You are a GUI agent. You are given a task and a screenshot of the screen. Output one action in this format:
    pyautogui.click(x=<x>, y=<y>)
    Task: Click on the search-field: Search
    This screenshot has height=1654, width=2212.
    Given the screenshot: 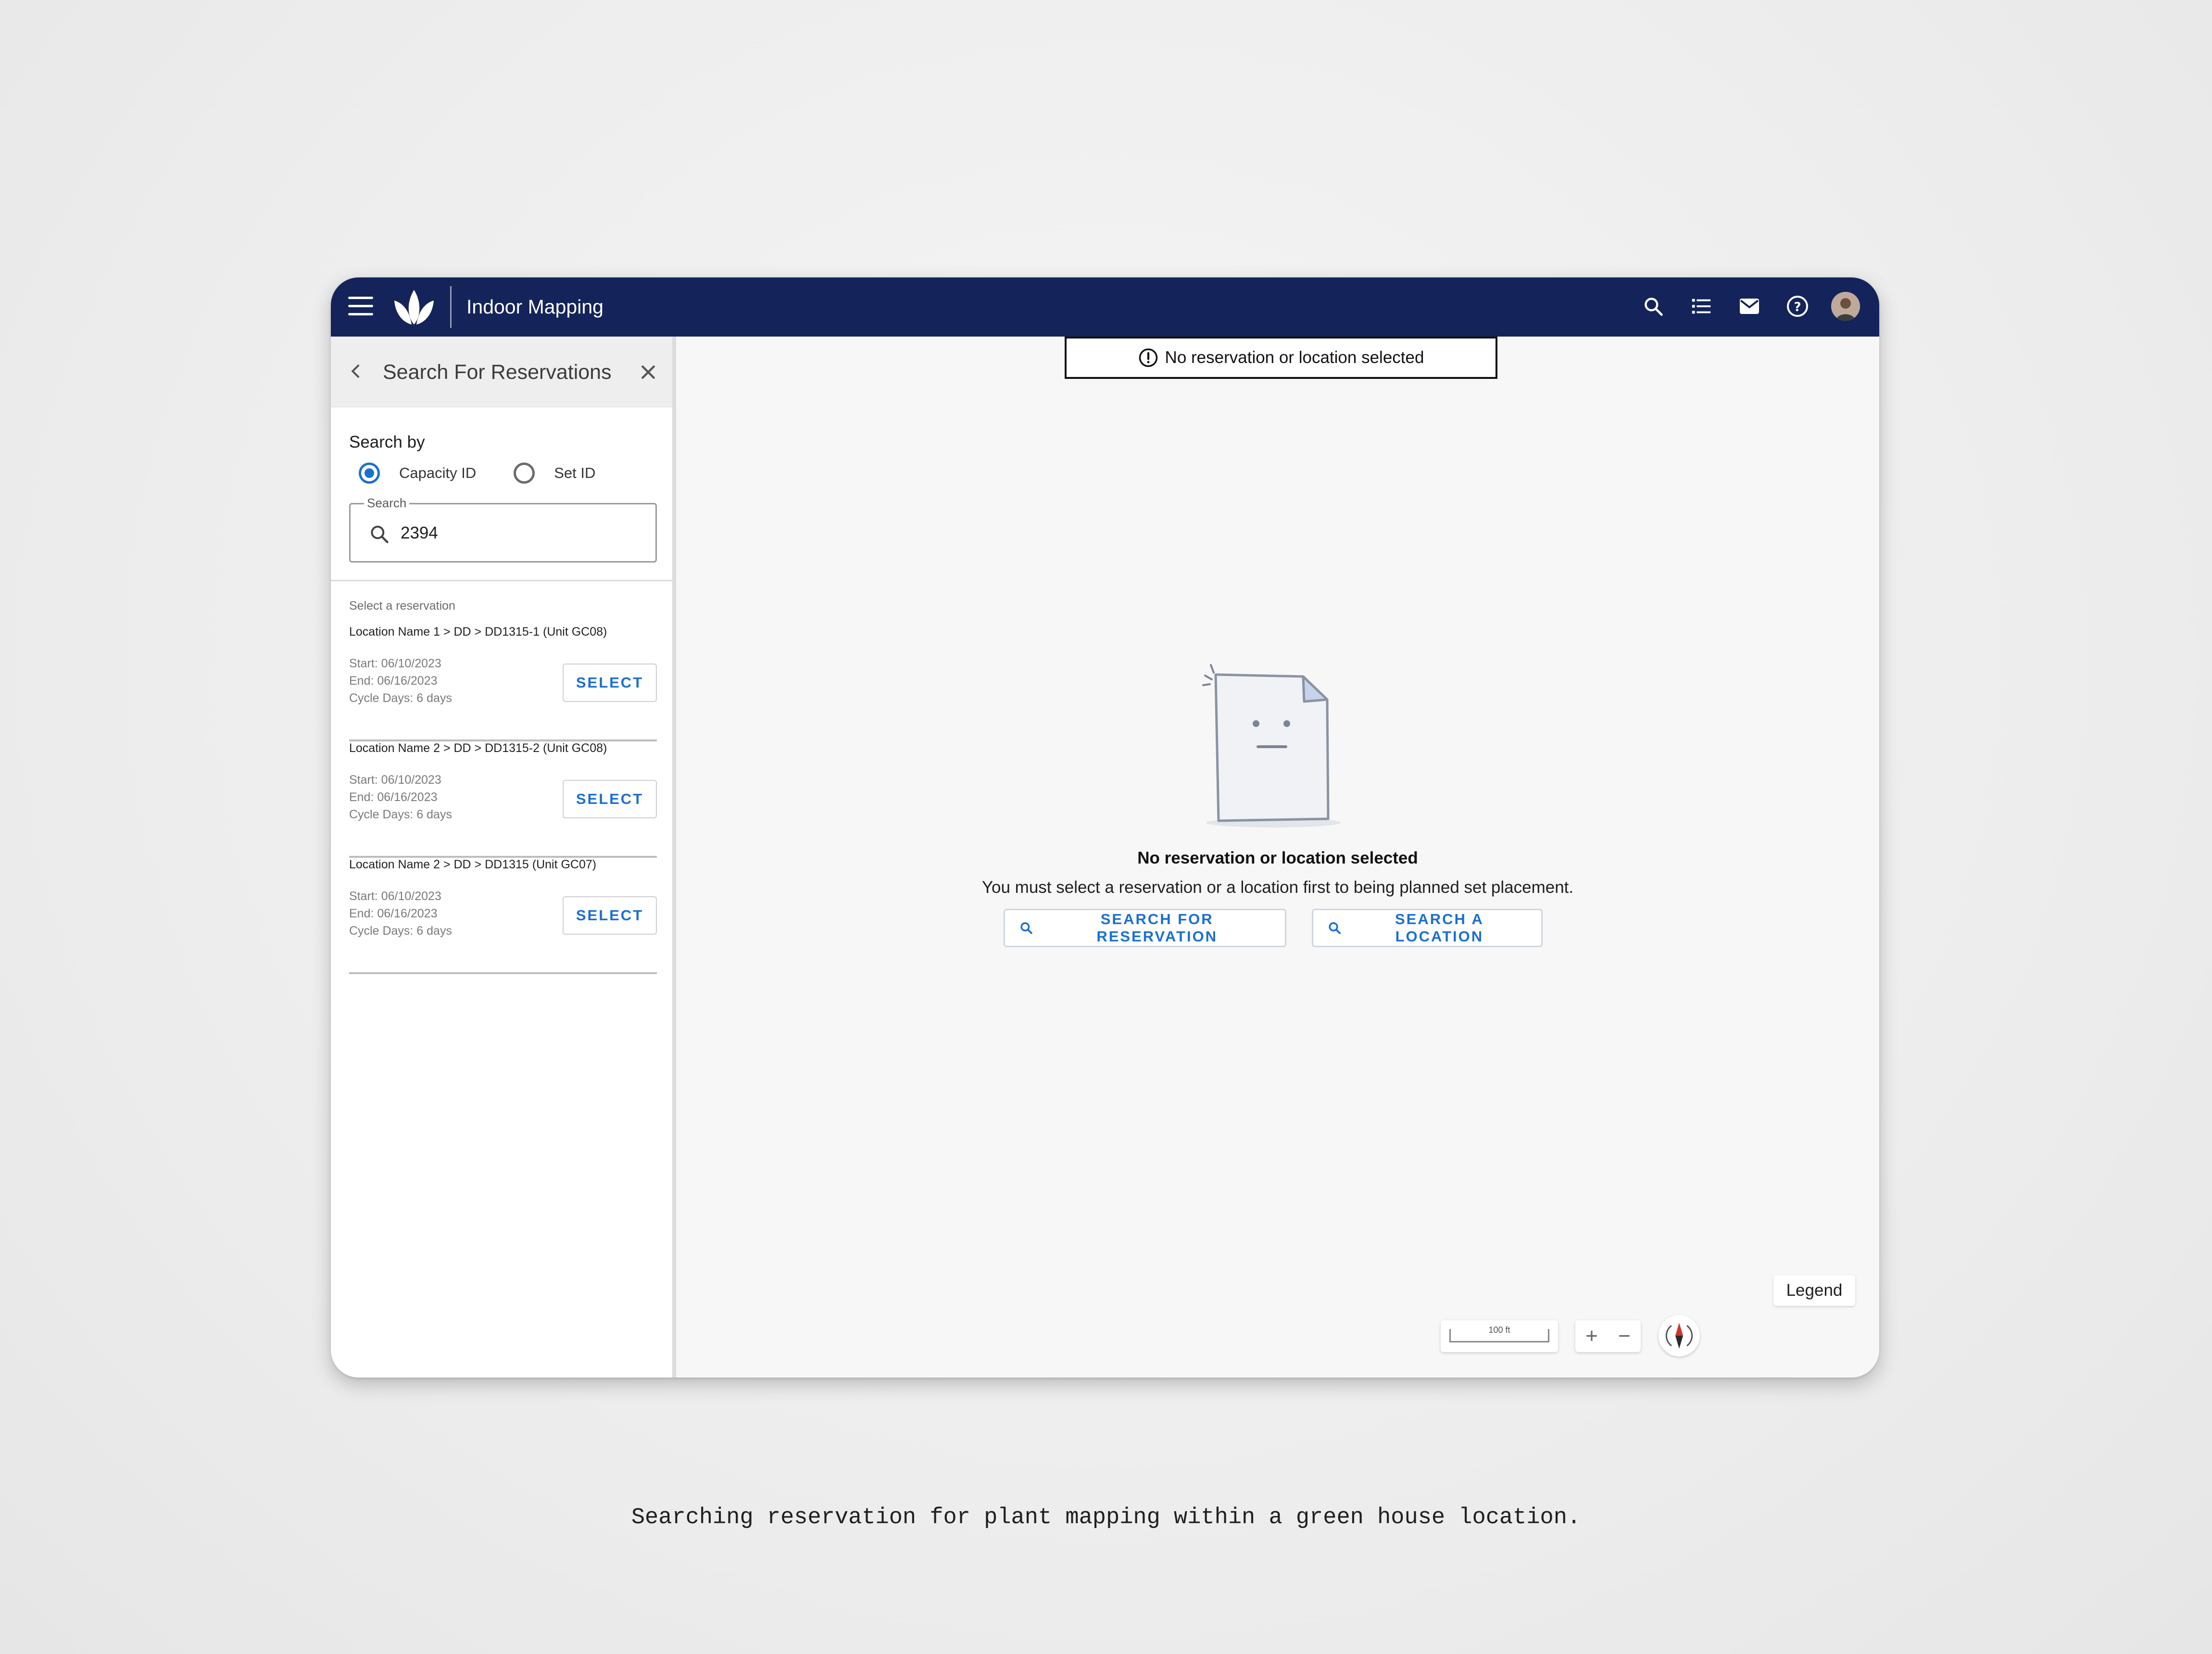 What is the action you would take?
    pyautogui.click(x=503, y=529)
    